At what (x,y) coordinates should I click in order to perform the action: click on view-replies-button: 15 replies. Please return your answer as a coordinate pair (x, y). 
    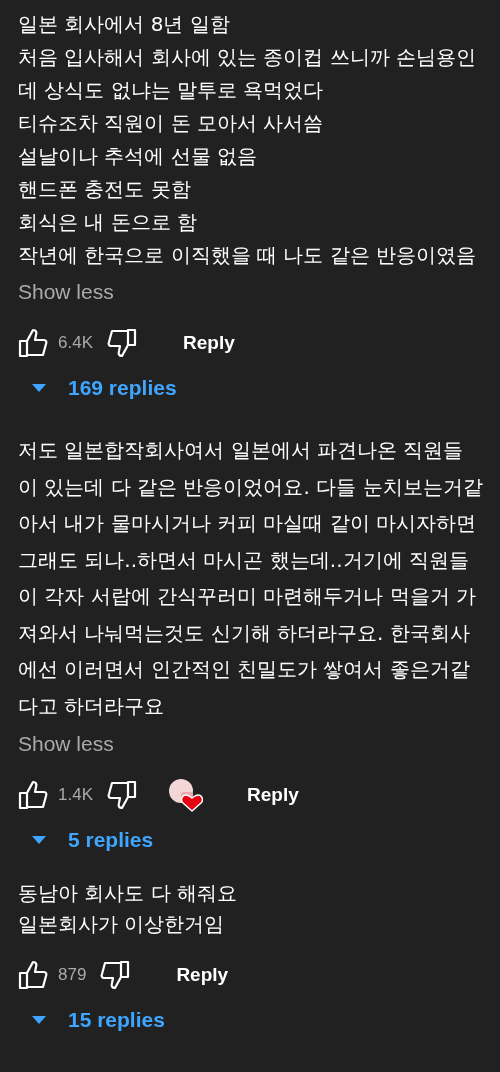
    Looking at the image, I should click on (98, 1020).